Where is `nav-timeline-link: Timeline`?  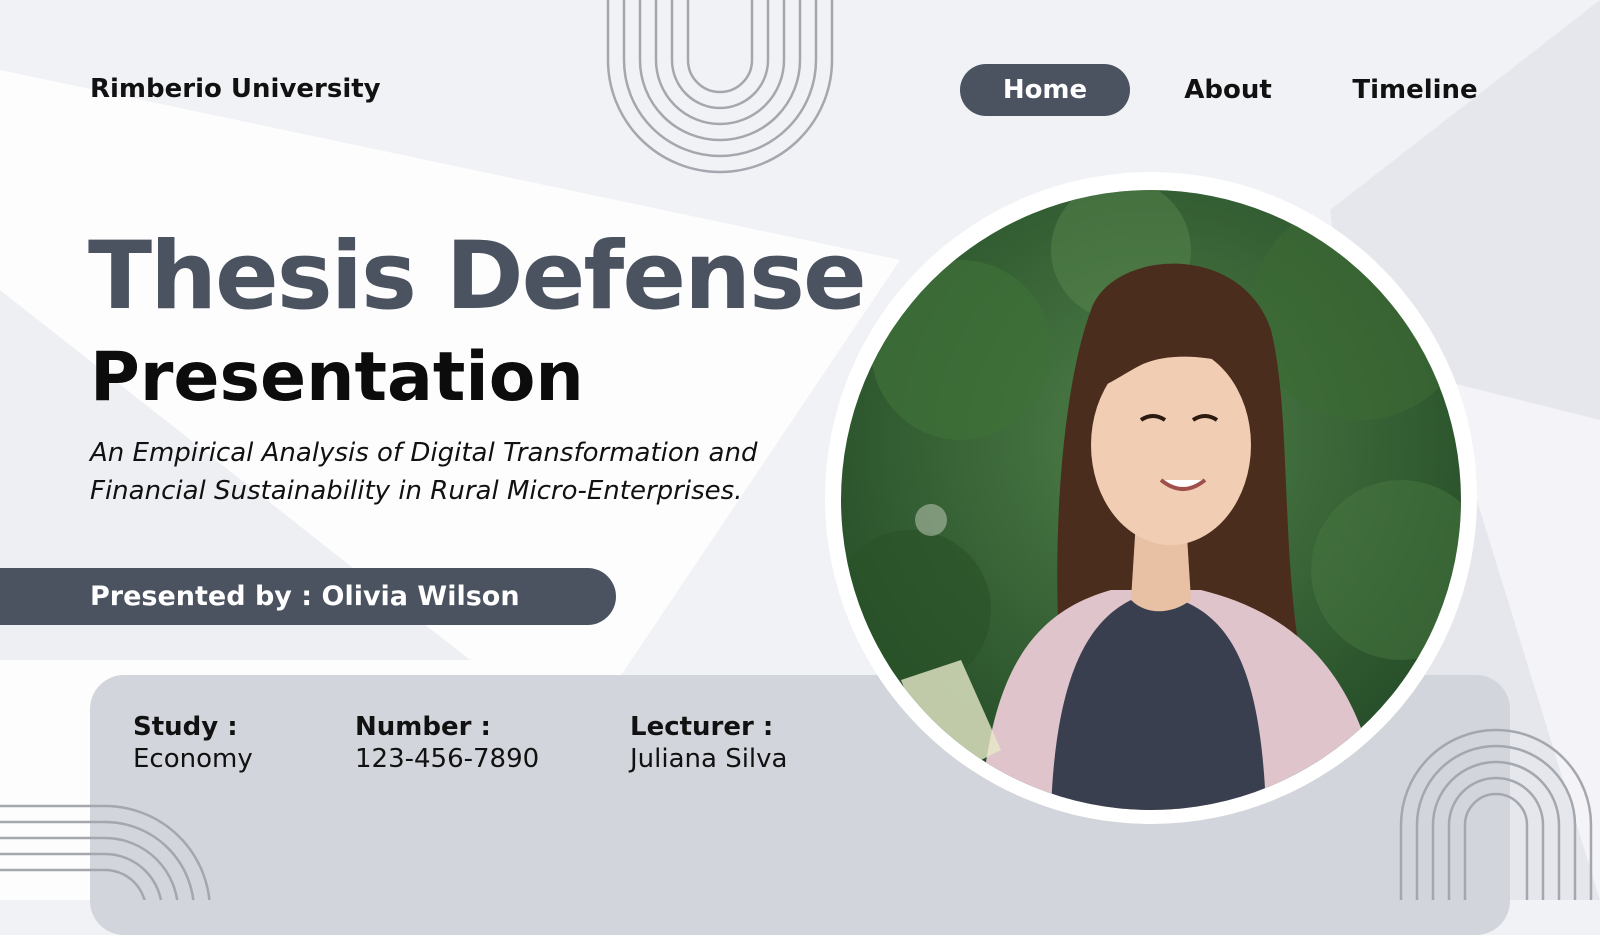 nav-timeline-link: Timeline is located at coordinates (1415, 90).